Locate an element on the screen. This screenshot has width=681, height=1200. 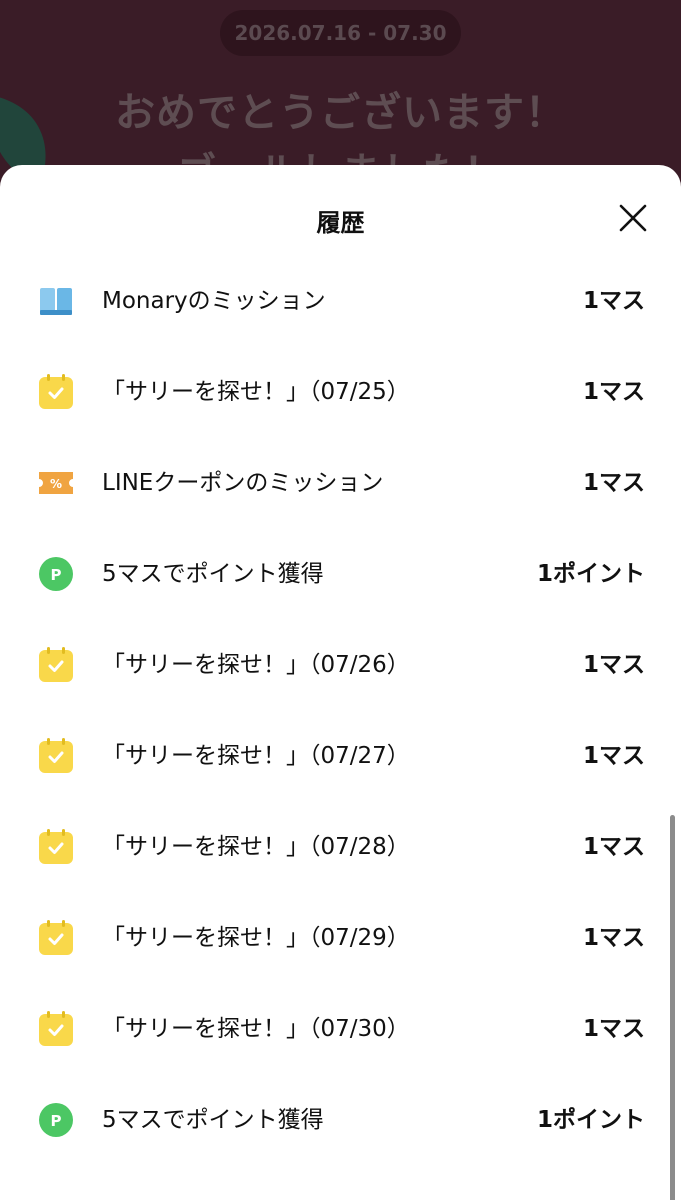
history-row: 「サリーを探せ！」（07/29） 1マス is located at coordinates (340, 938).